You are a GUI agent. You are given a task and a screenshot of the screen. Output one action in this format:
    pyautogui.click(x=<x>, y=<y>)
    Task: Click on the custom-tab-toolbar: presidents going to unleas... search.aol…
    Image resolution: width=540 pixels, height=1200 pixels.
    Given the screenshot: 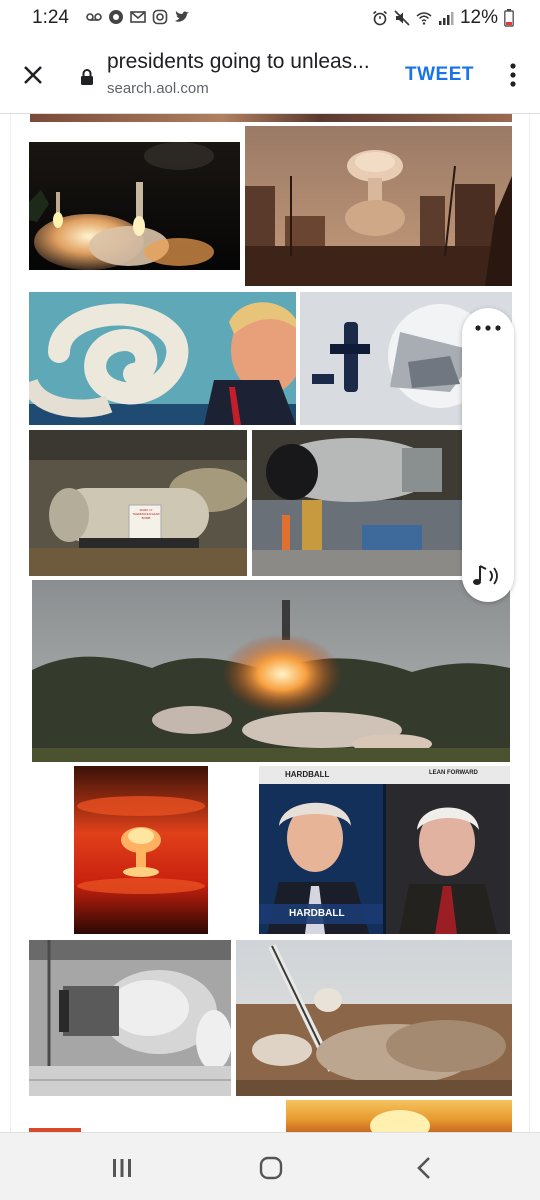 What is the action you would take?
    pyautogui.click(x=270, y=75)
    